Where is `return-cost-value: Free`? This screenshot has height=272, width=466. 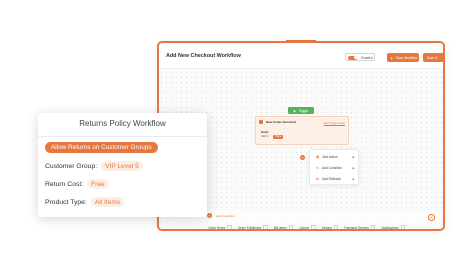 return-cost-value: Free is located at coordinates (98, 184).